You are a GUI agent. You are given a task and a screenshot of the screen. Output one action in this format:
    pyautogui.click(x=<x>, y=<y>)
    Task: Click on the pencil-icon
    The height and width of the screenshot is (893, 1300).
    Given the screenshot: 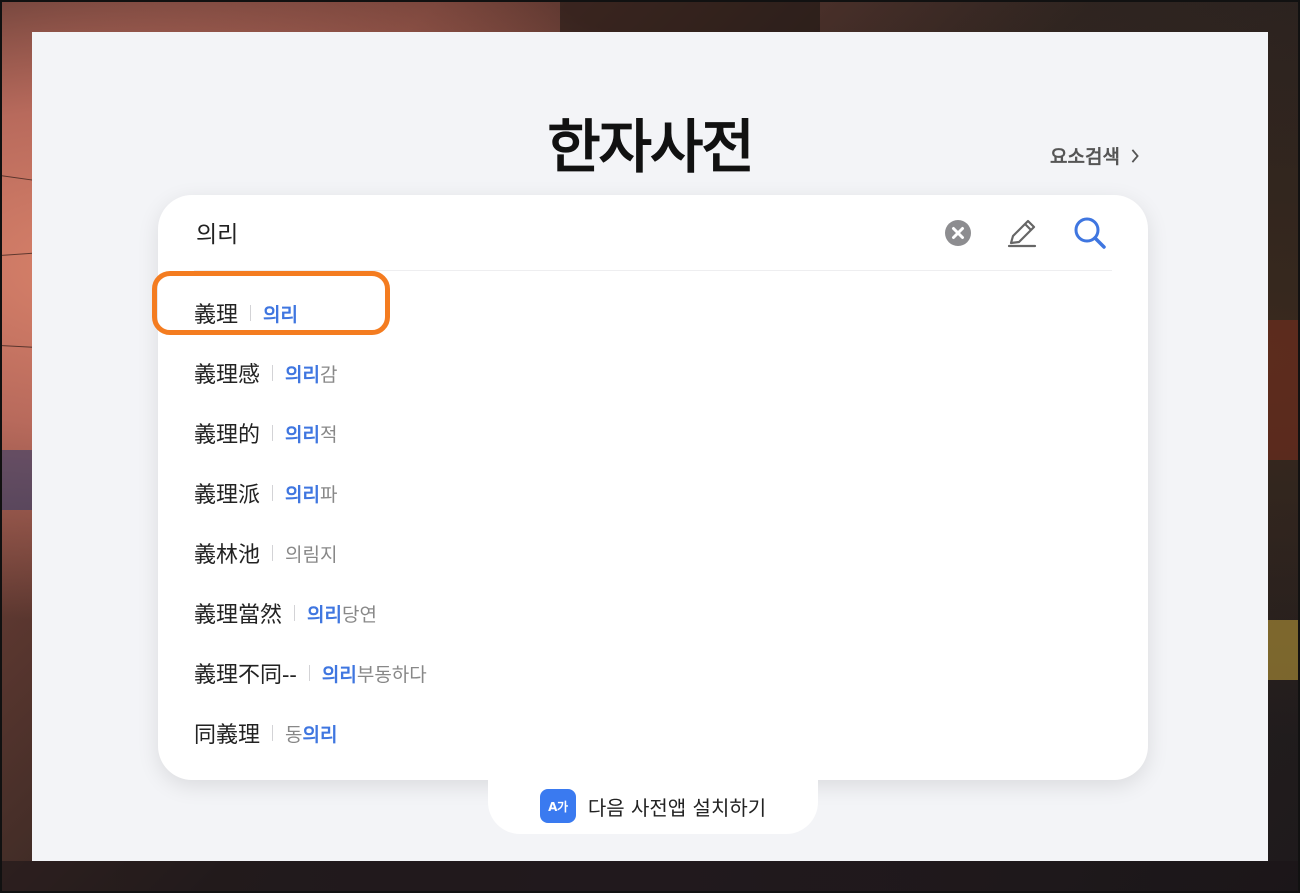 What is the action you would take?
    pyautogui.click(x=1022, y=233)
    